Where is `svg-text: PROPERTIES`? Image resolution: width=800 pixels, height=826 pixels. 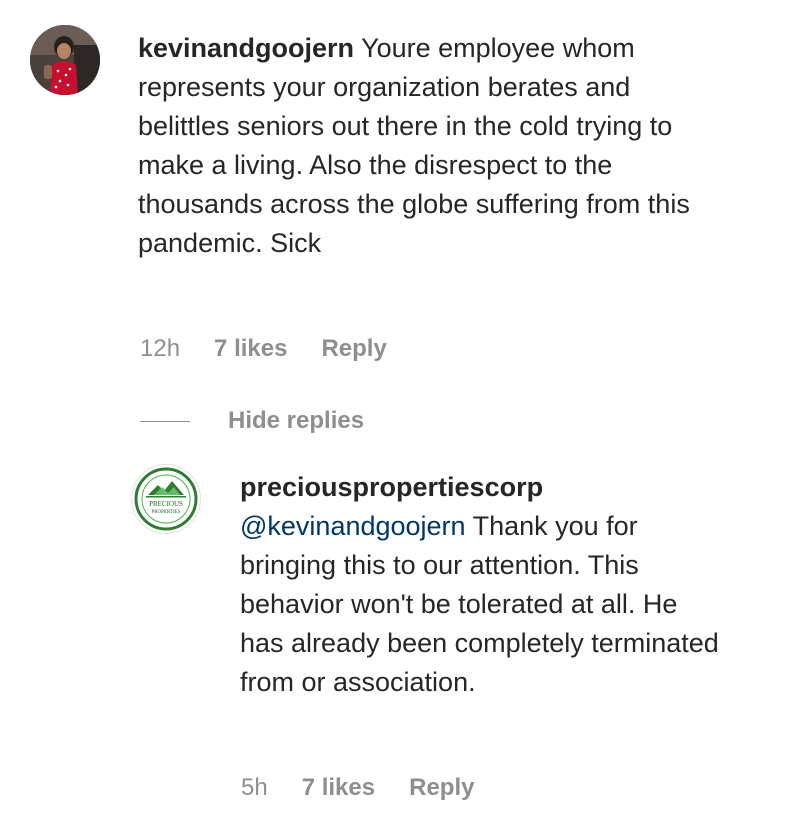
svg-text: PROPERTIES is located at coordinates (165, 512).